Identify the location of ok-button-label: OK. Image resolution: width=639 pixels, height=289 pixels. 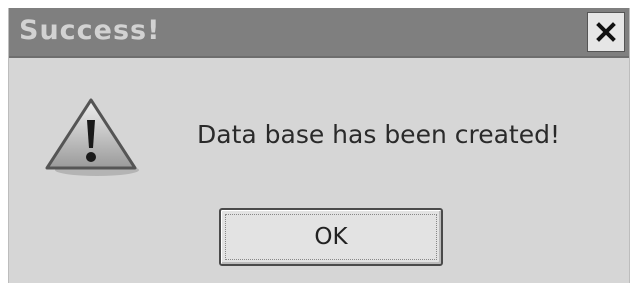
(331, 237).